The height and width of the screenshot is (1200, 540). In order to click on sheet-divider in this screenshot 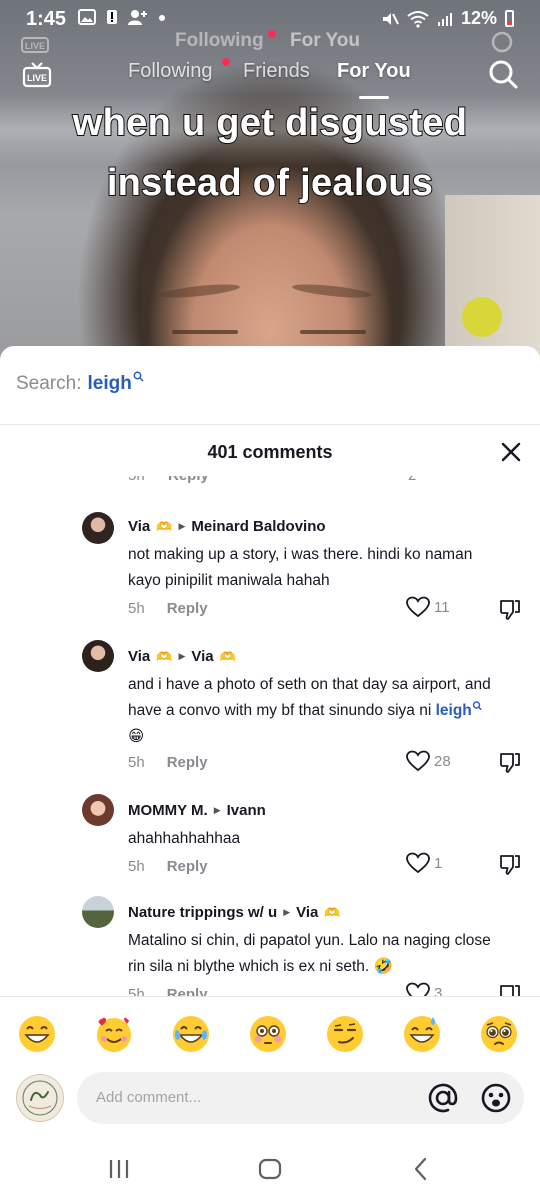, I will do `click(270, 424)`.